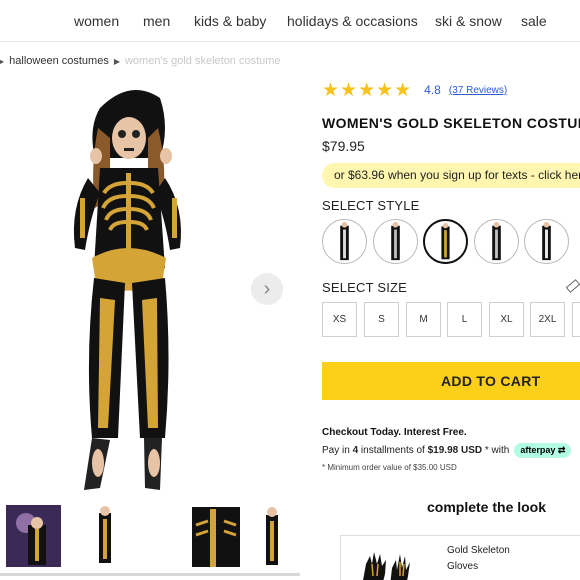 The image size is (580, 580). I want to click on installment-amount: $19.98 USD, so click(455, 450).